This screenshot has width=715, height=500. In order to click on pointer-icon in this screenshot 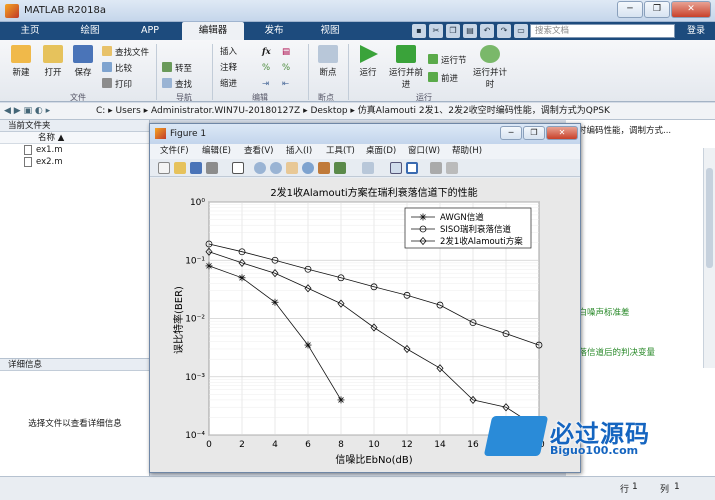, I will do `click(238, 168)`.